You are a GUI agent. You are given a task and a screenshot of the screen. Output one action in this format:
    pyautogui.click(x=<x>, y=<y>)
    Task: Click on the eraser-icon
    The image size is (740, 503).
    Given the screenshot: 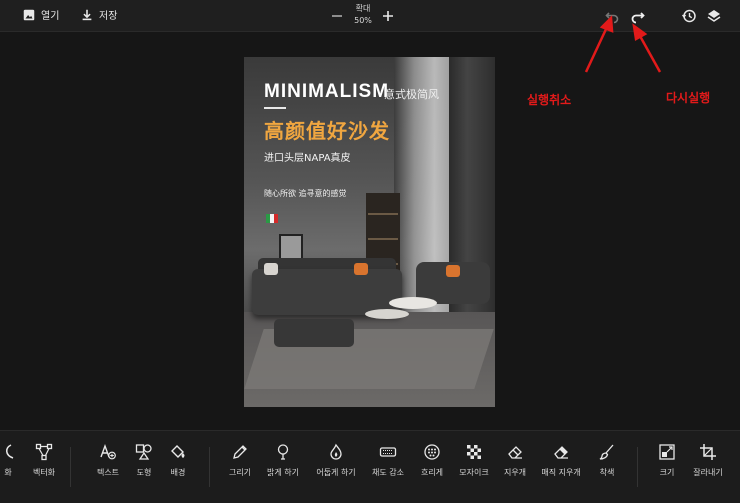 What is the action you would take?
    pyautogui.click(x=515, y=452)
    